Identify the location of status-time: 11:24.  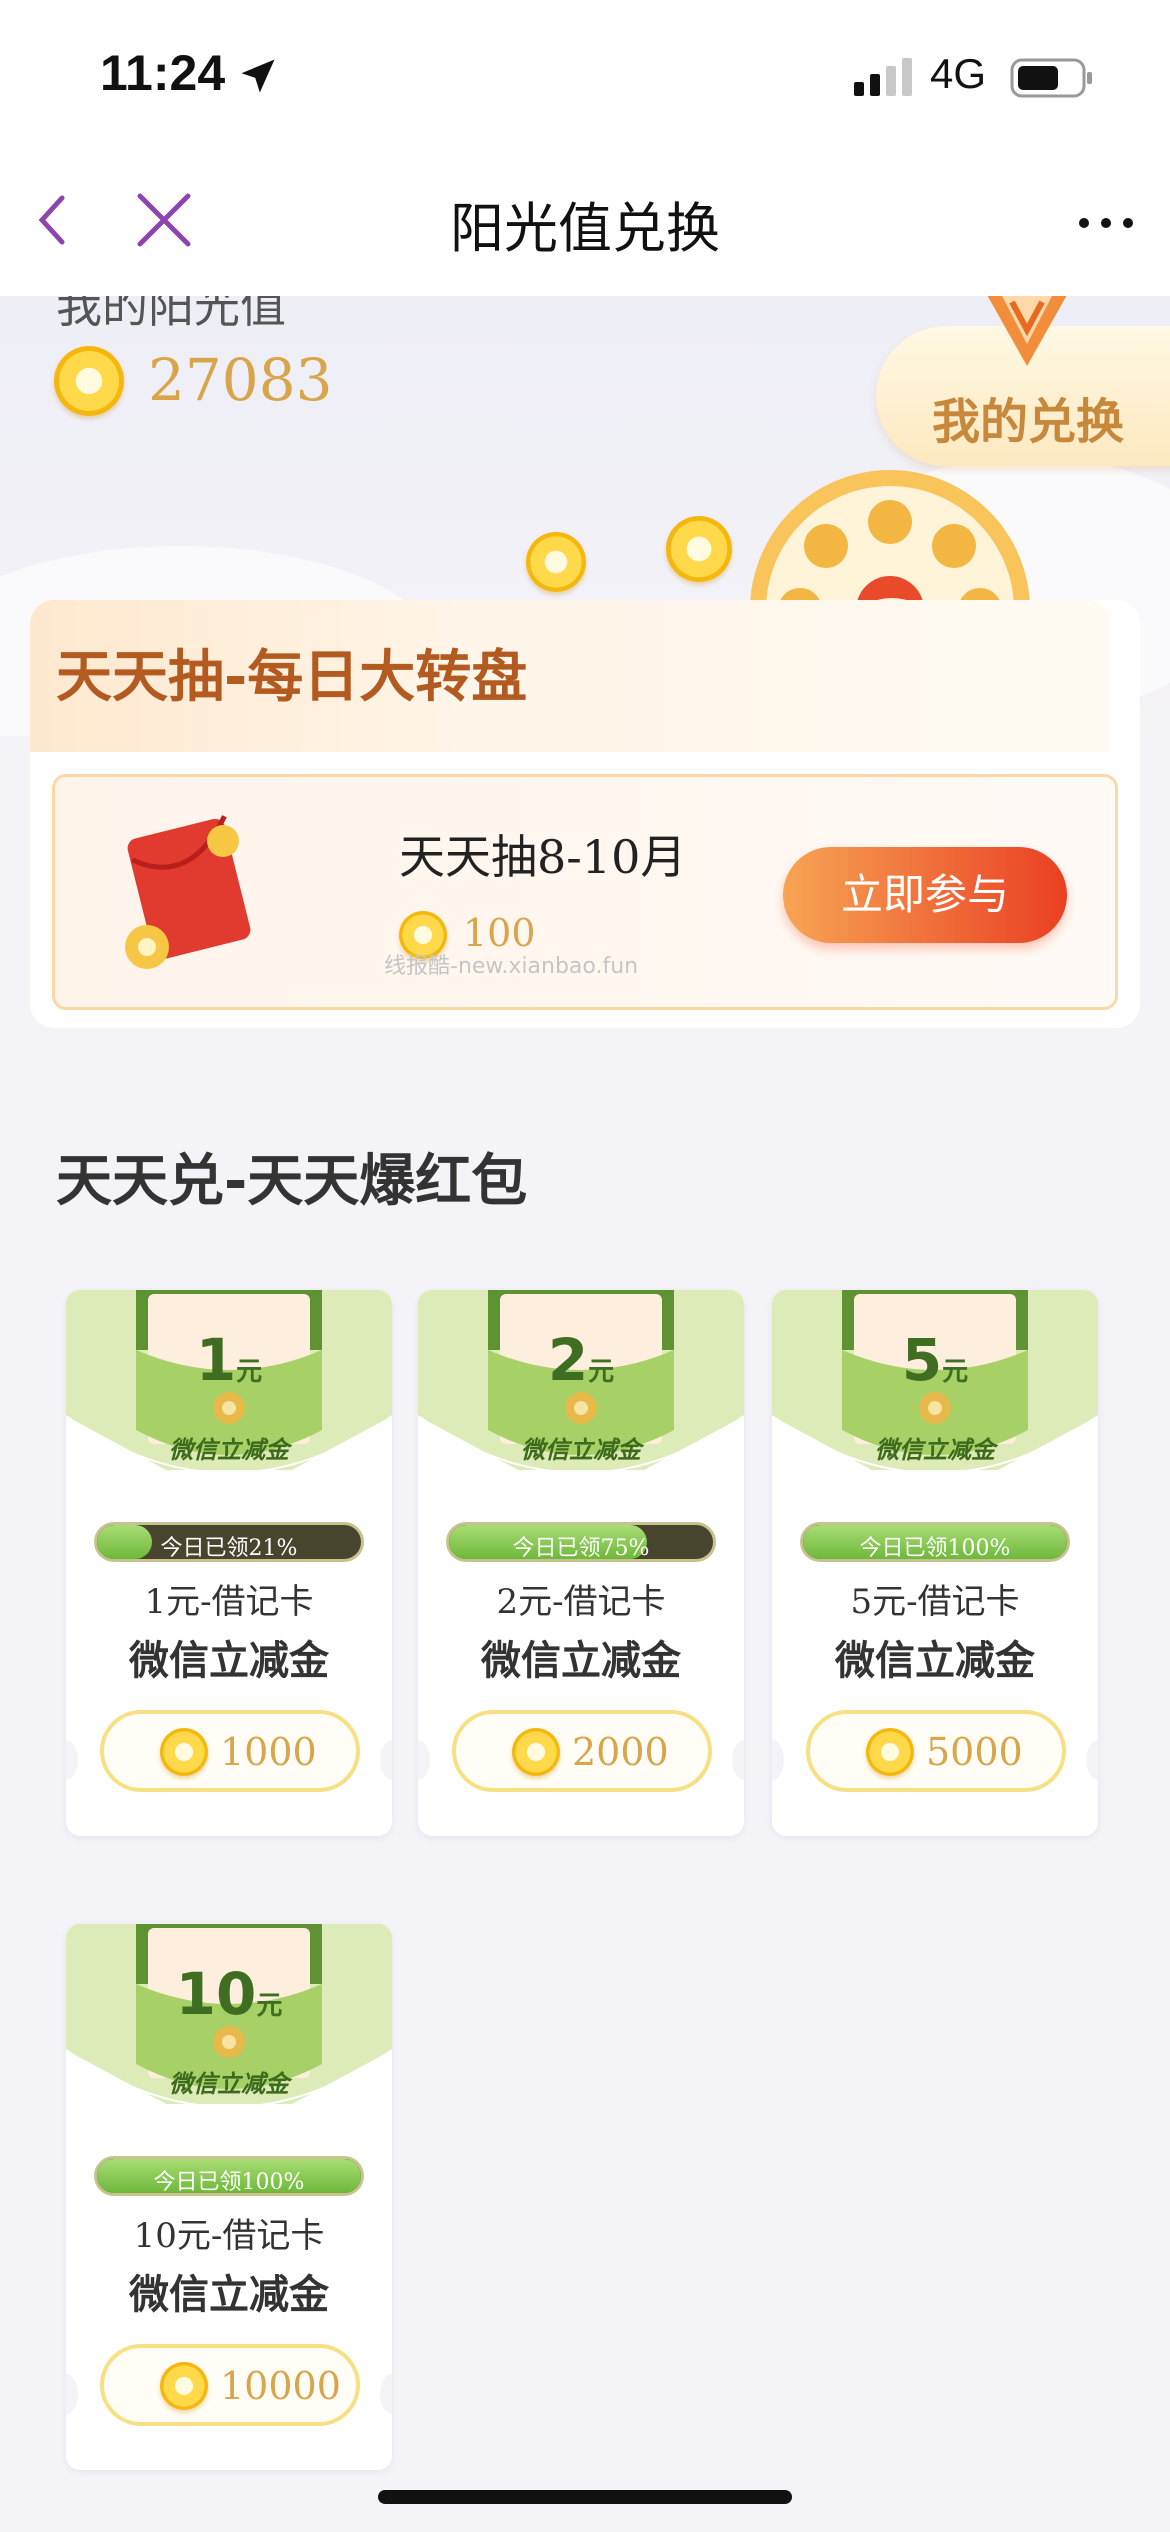
(163, 73).